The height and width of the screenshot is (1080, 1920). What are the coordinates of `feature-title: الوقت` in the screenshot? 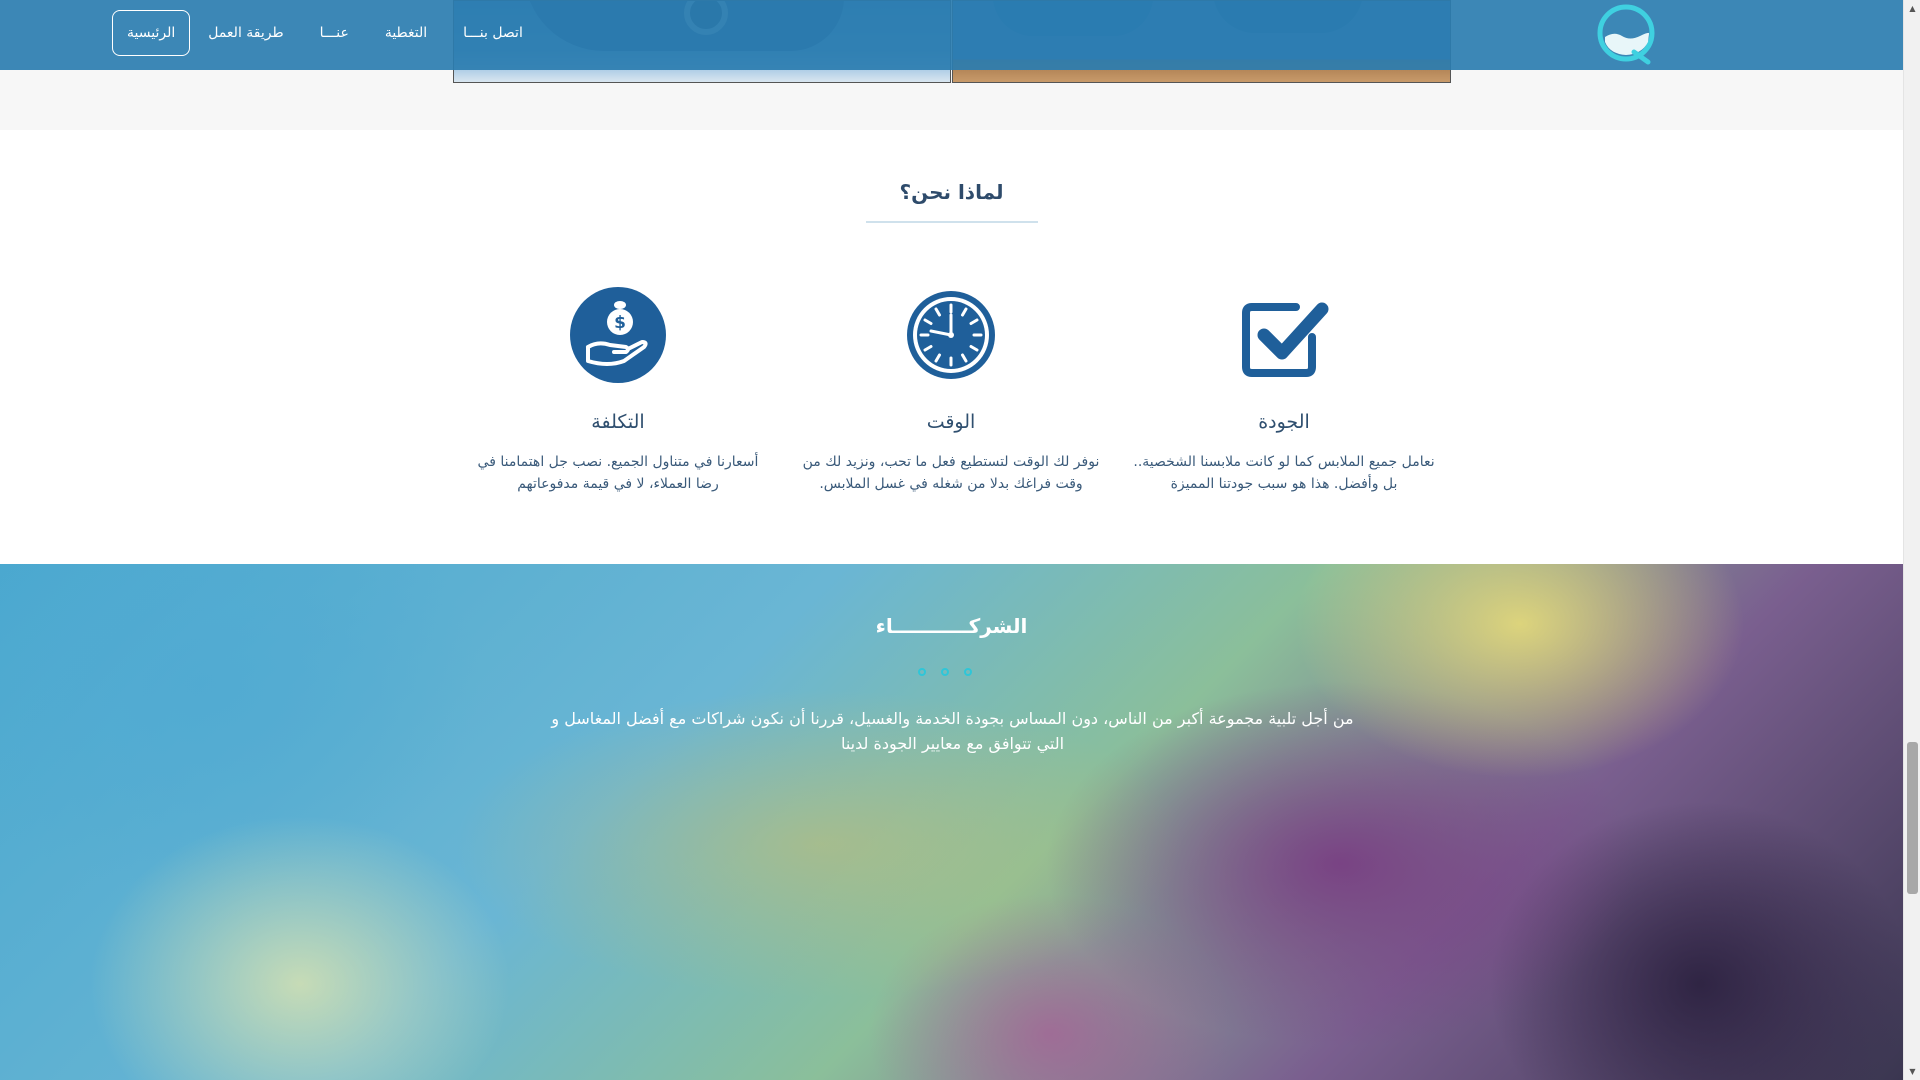 It's located at (951, 422).